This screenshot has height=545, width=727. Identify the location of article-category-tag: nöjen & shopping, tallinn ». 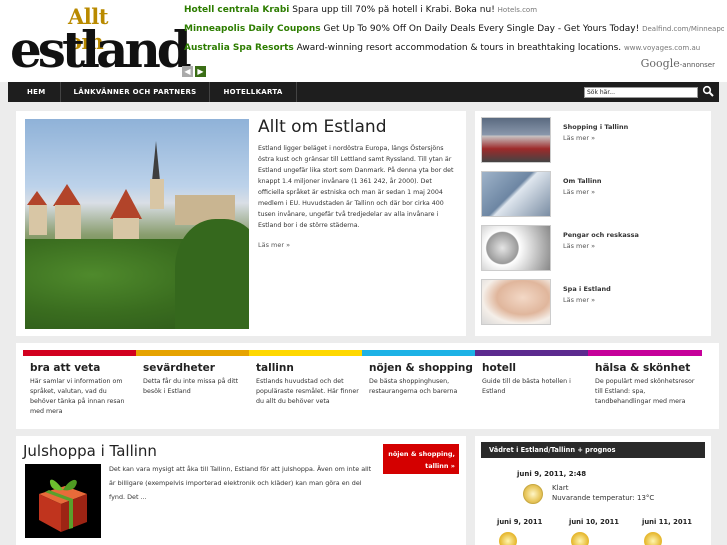
(421, 459).